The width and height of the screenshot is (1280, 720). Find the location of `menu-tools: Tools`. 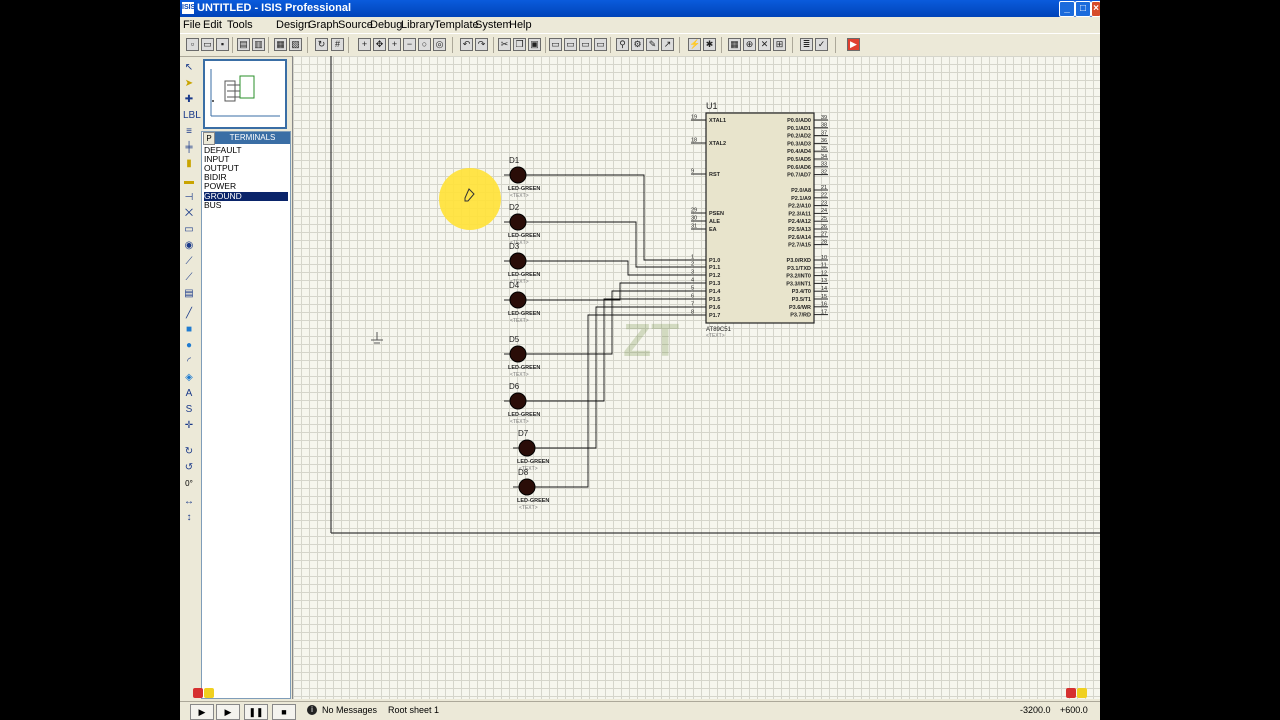

menu-tools: Tools is located at coordinates (240, 25).